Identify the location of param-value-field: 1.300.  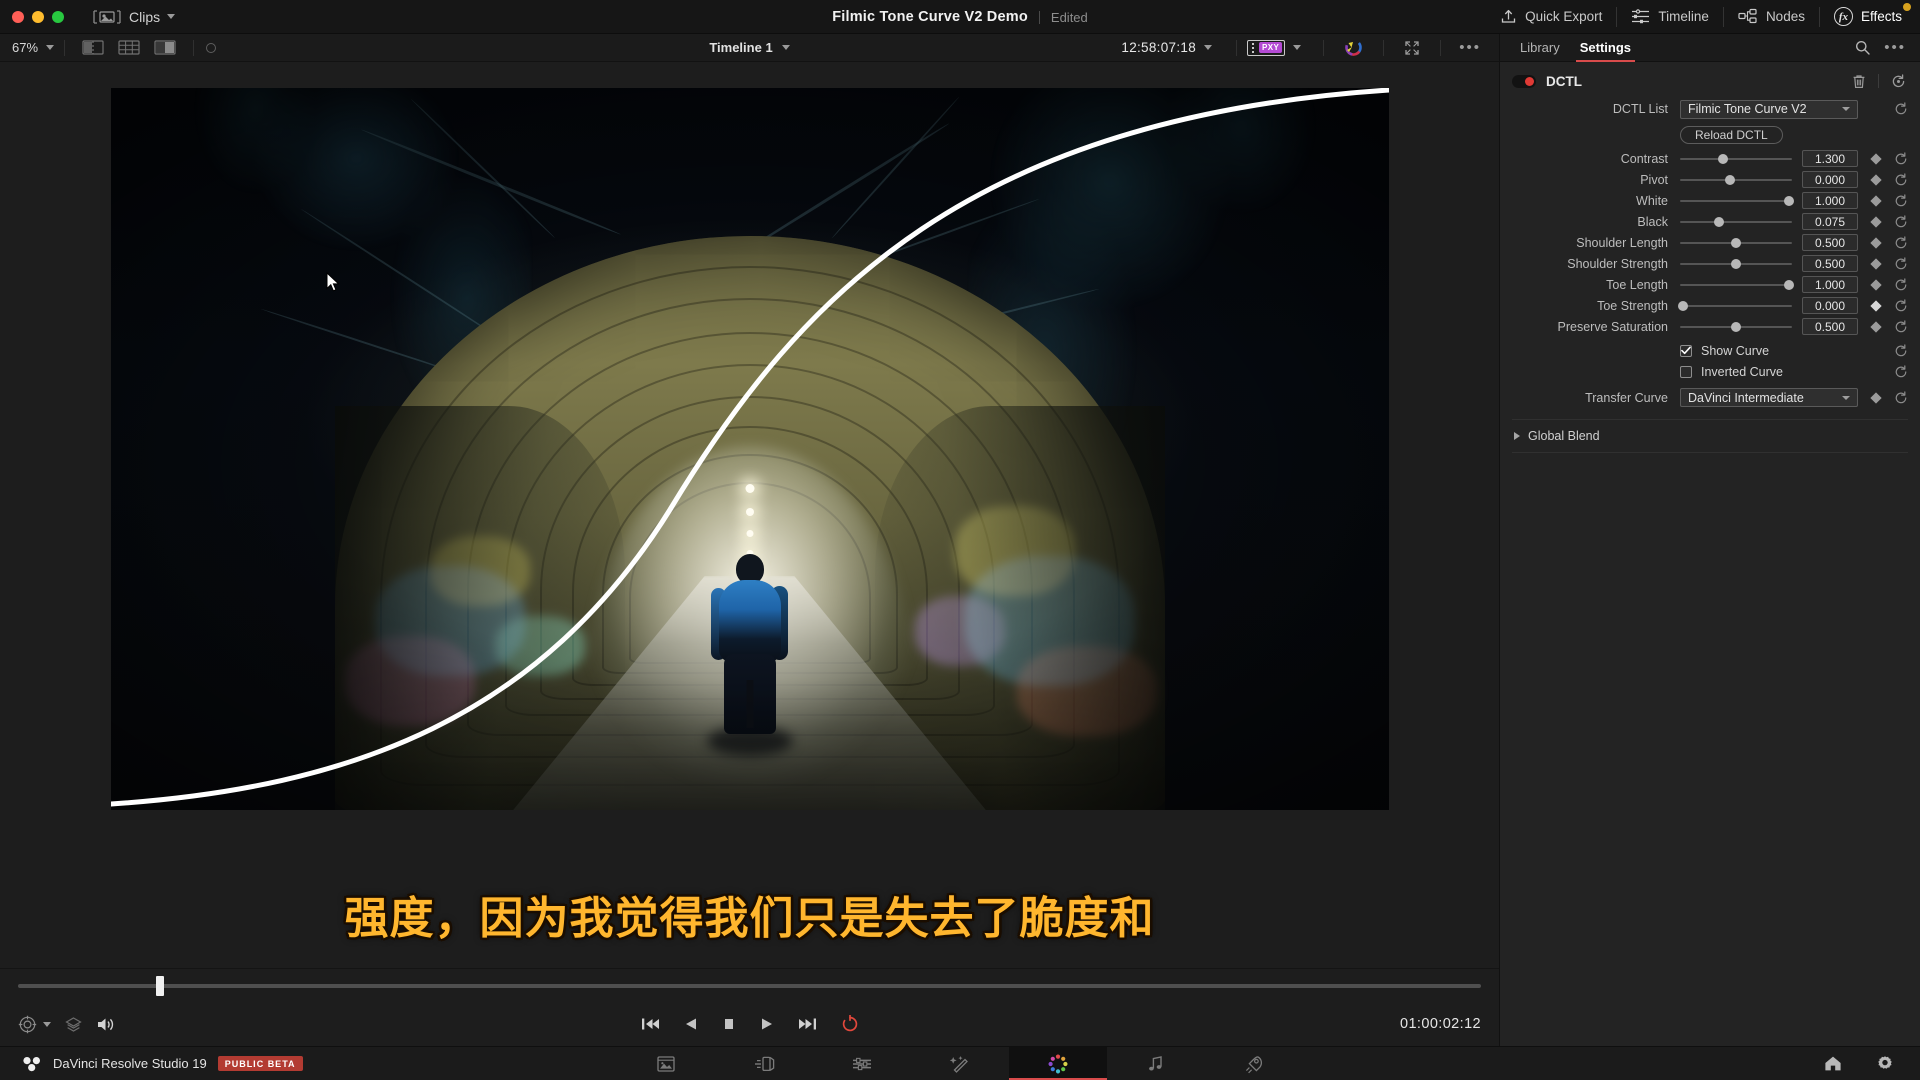
(1830, 158).